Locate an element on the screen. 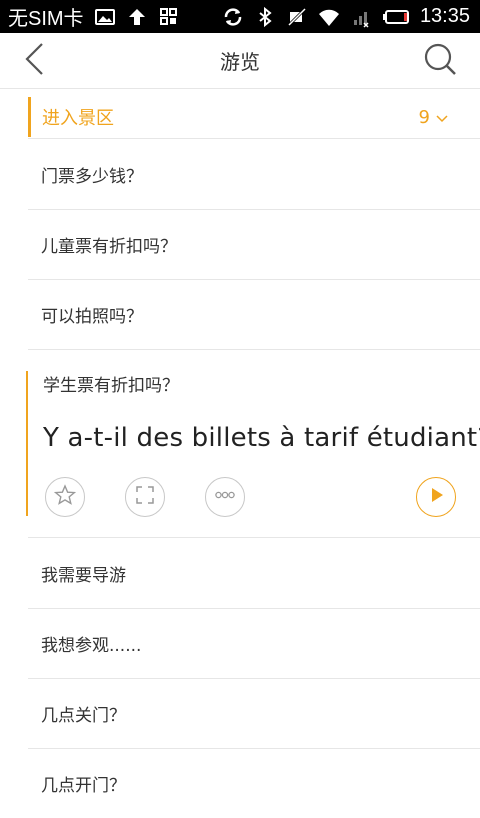  favorite-button is located at coordinates (65, 497).